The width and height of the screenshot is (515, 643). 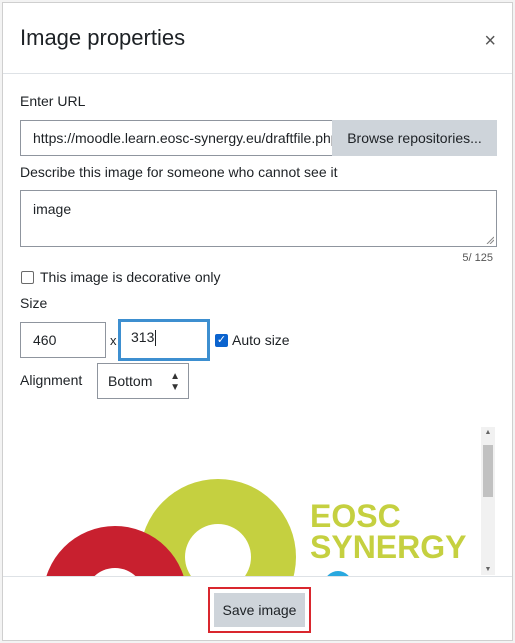 What do you see at coordinates (113, 340) in the screenshot?
I see `times-symbol: x` at bounding box center [113, 340].